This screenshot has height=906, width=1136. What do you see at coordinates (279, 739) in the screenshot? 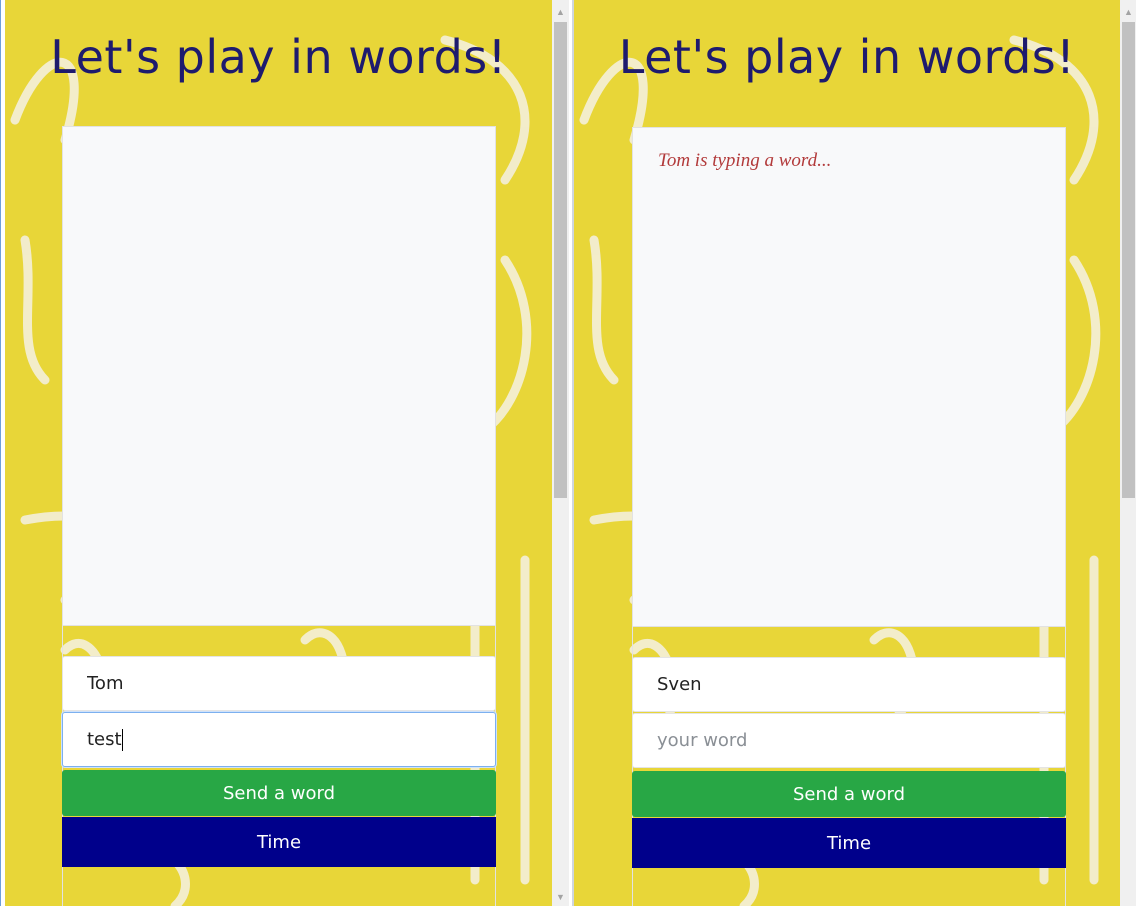
I see `word-input: test` at bounding box center [279, 739].